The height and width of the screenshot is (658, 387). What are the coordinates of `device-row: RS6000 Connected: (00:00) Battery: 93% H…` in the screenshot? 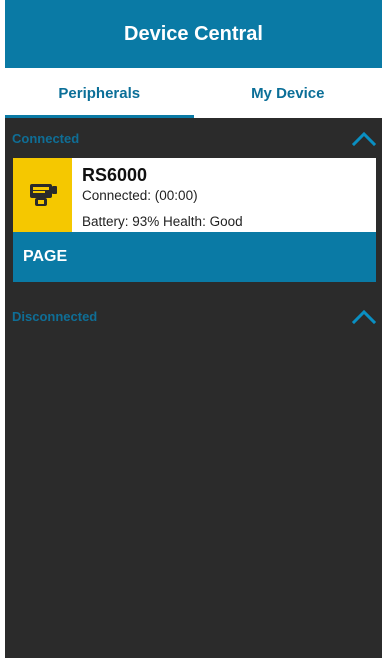 It's located at (194, 195).